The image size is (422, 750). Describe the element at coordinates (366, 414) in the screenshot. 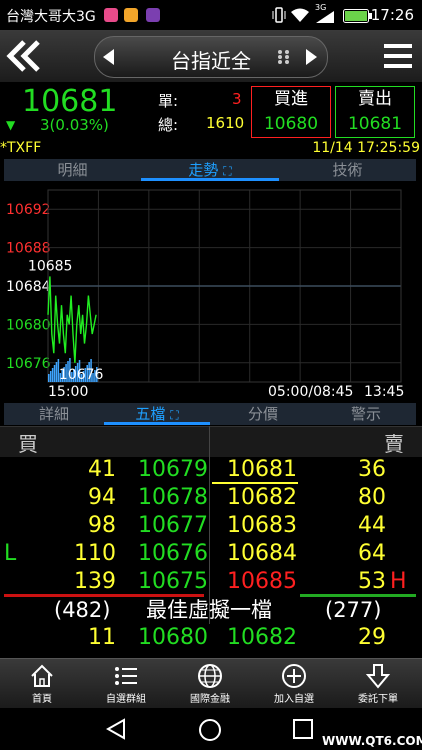

I see `tab-alerts: 警示` at that location.